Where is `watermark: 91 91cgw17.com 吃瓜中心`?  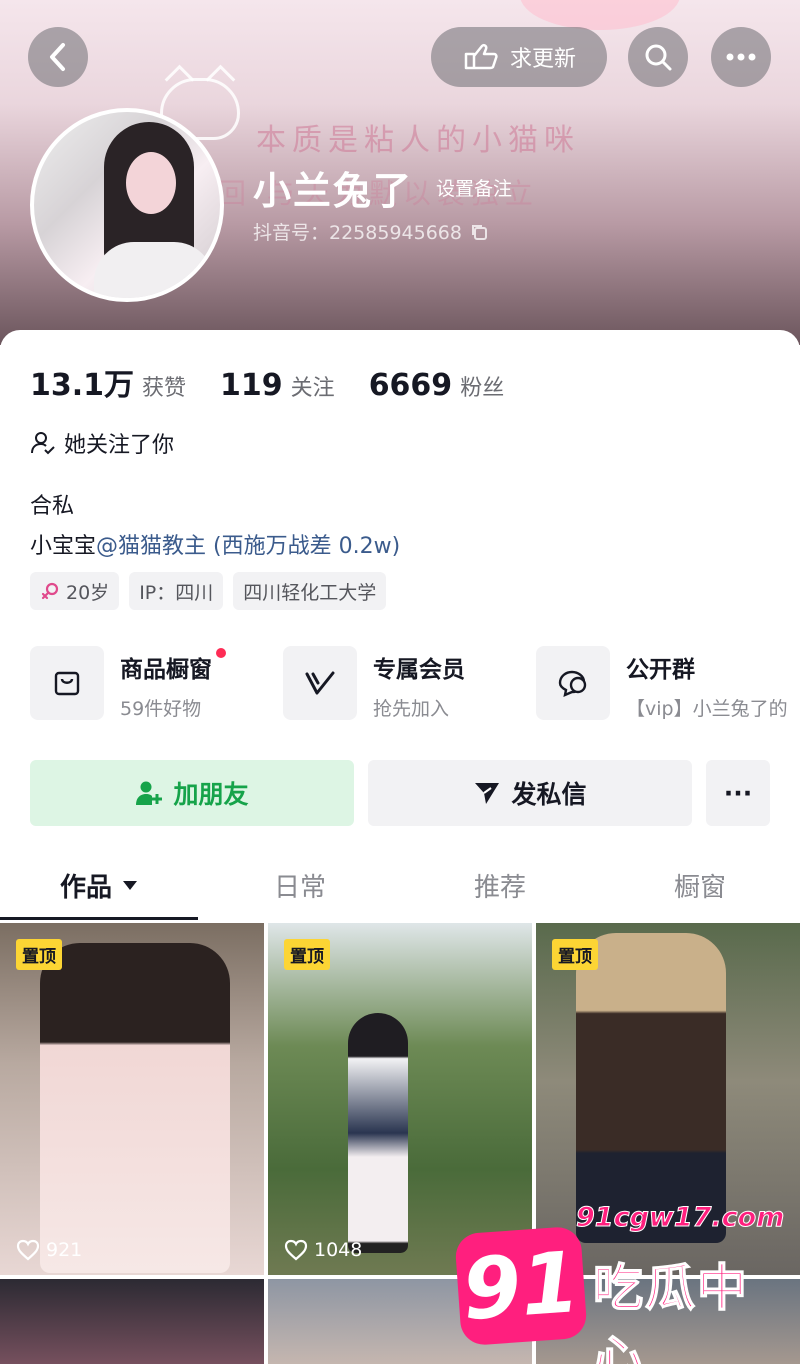
watermark: 91 91cgw17.com 吃瓜中心 is located at coordinates (627, 1277).